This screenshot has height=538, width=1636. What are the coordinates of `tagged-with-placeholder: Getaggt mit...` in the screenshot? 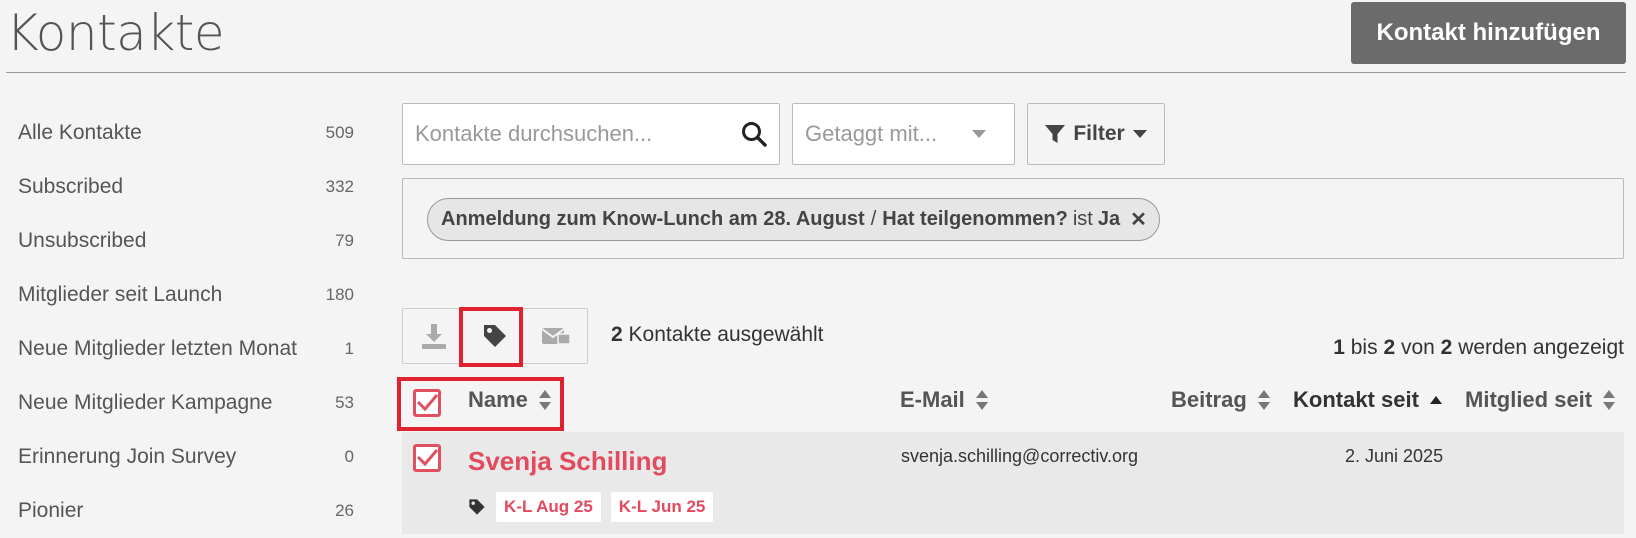 It's located at (871, 133).